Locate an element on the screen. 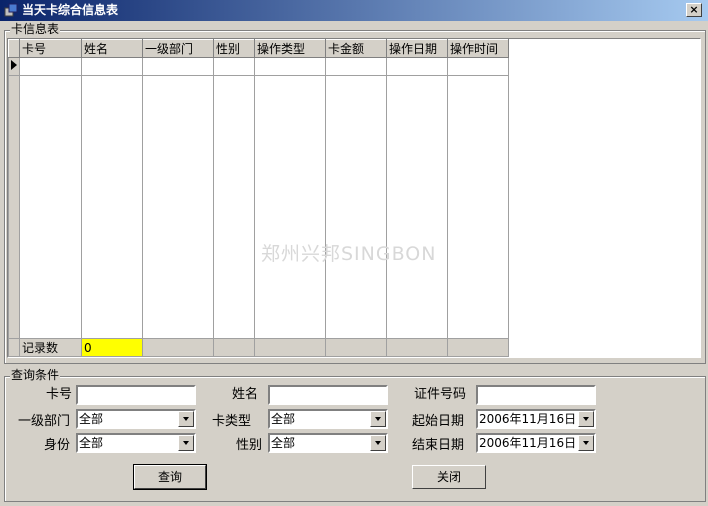 The height and width of the screenshot is (506, 708). card-type-select: 全部 is located at coordinates (328, 419).